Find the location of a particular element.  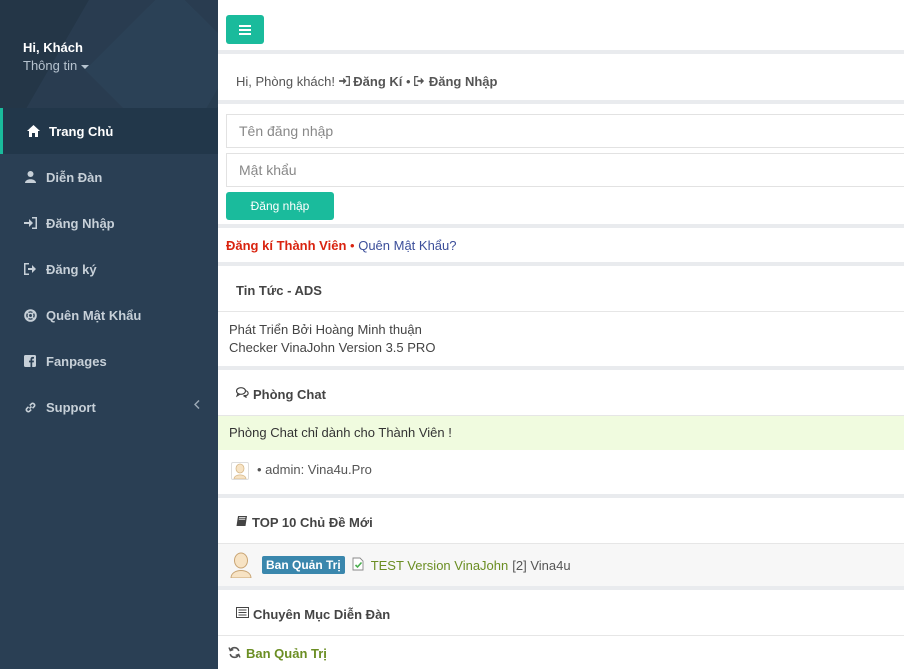

top-navbar is located at coordinates (561, 25).